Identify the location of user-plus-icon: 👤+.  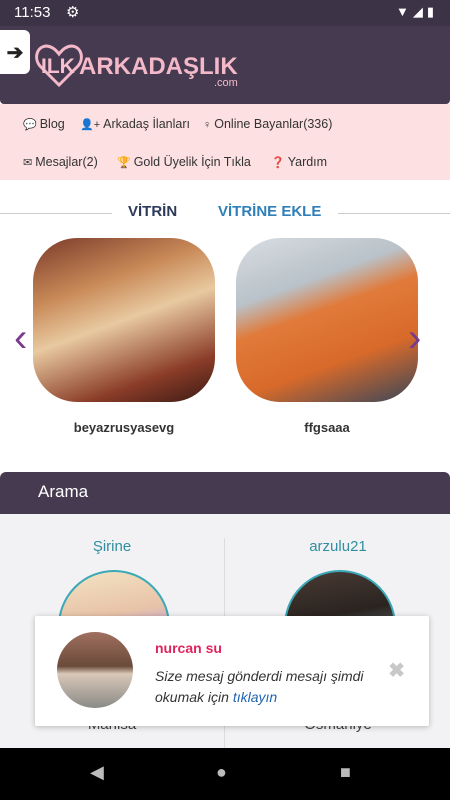
(90, 125).